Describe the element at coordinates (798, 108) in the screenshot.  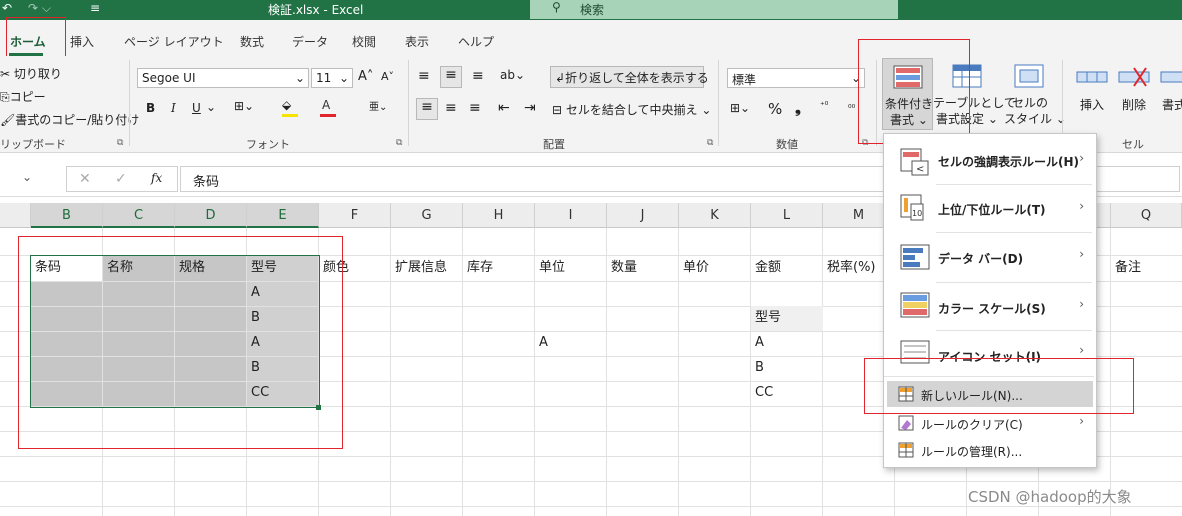
I see `comma-icon: ❟` at that location.